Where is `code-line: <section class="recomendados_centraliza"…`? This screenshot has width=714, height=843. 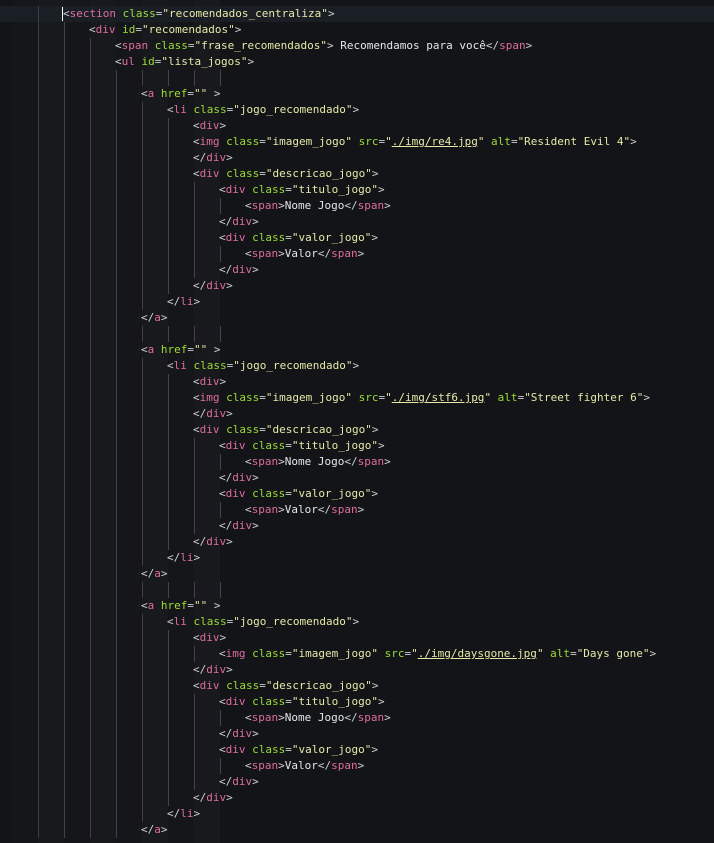 code-line: <section class="recomendados_centraliza"… is located at coordinates (357, 14).